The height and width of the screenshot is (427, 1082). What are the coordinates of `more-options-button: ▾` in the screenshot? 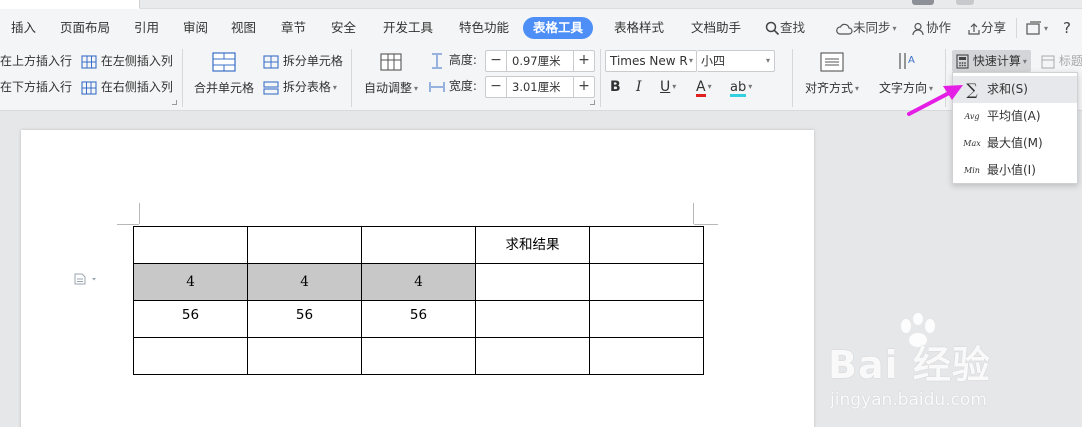 It's located at (1037, 28).